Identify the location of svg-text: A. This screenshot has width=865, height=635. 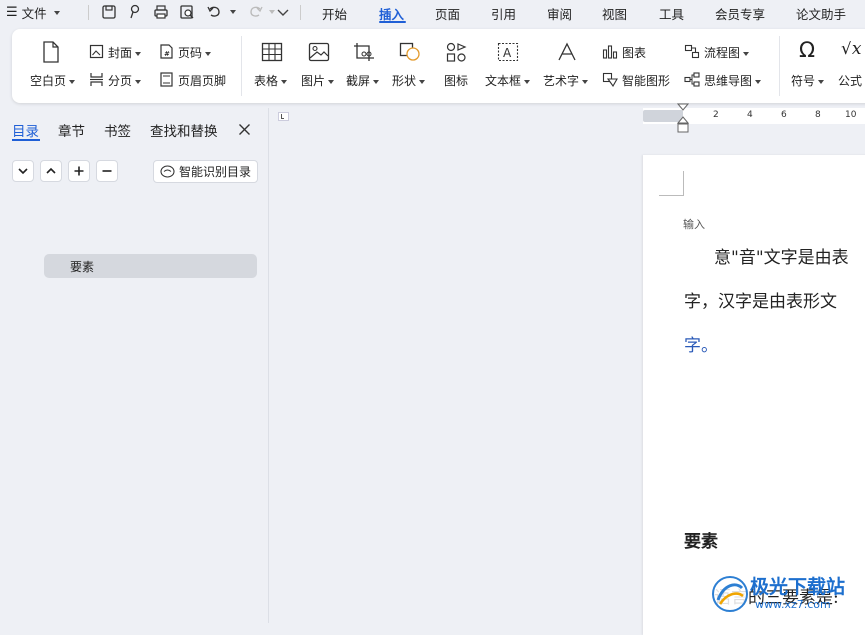
(507, 53).